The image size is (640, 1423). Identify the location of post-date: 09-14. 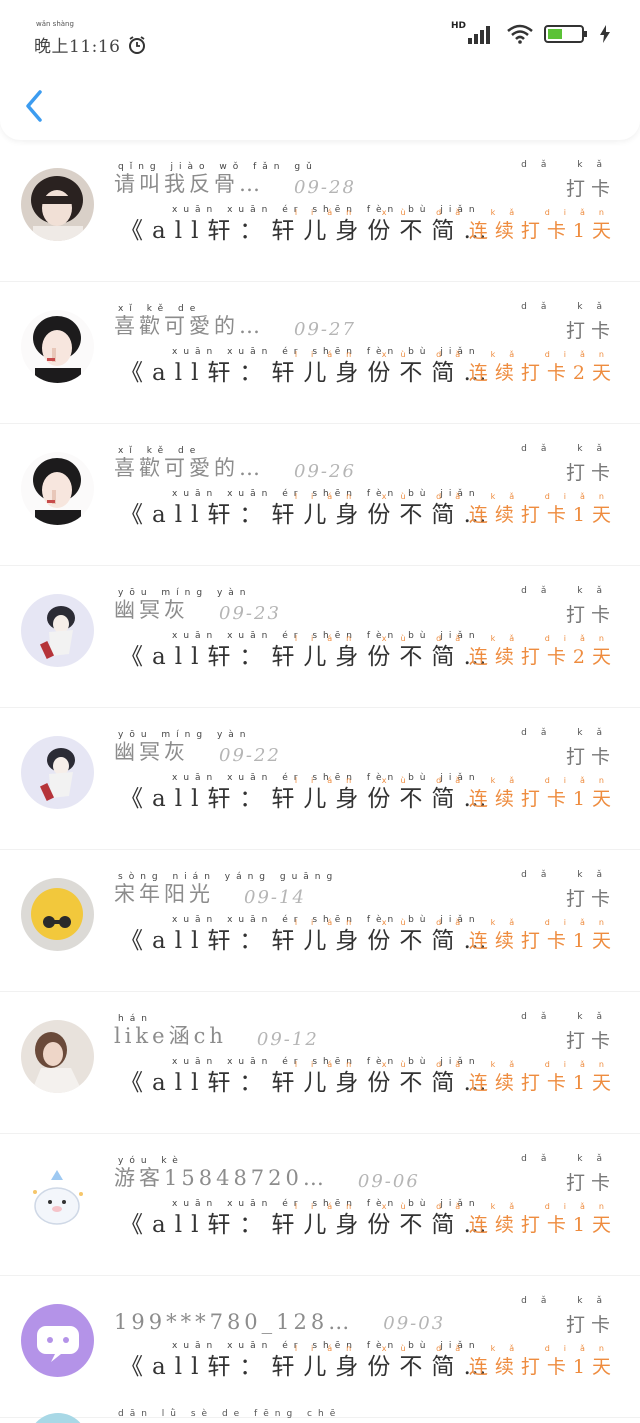
(275, 897).